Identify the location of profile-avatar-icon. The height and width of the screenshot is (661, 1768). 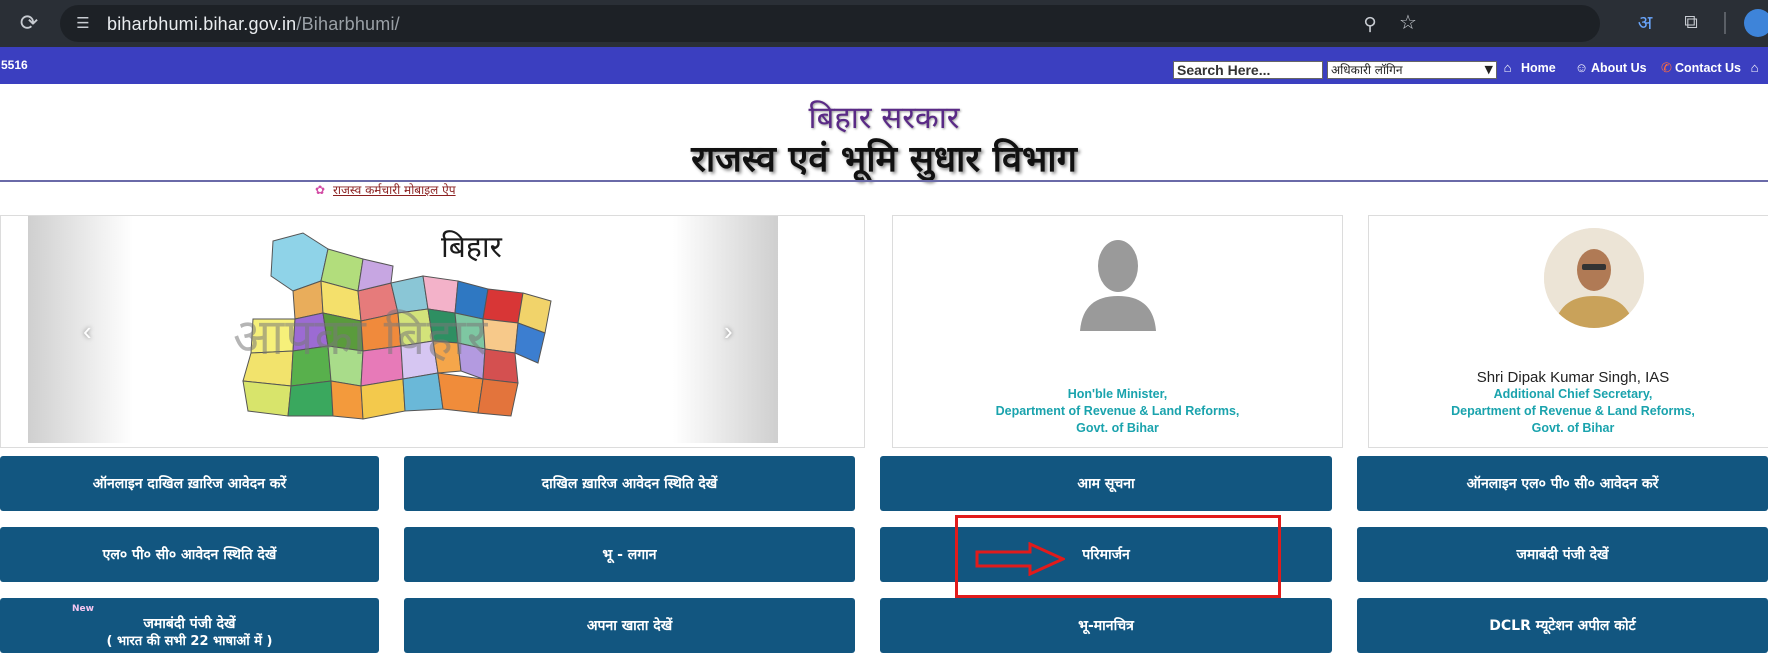
(1756, 23).